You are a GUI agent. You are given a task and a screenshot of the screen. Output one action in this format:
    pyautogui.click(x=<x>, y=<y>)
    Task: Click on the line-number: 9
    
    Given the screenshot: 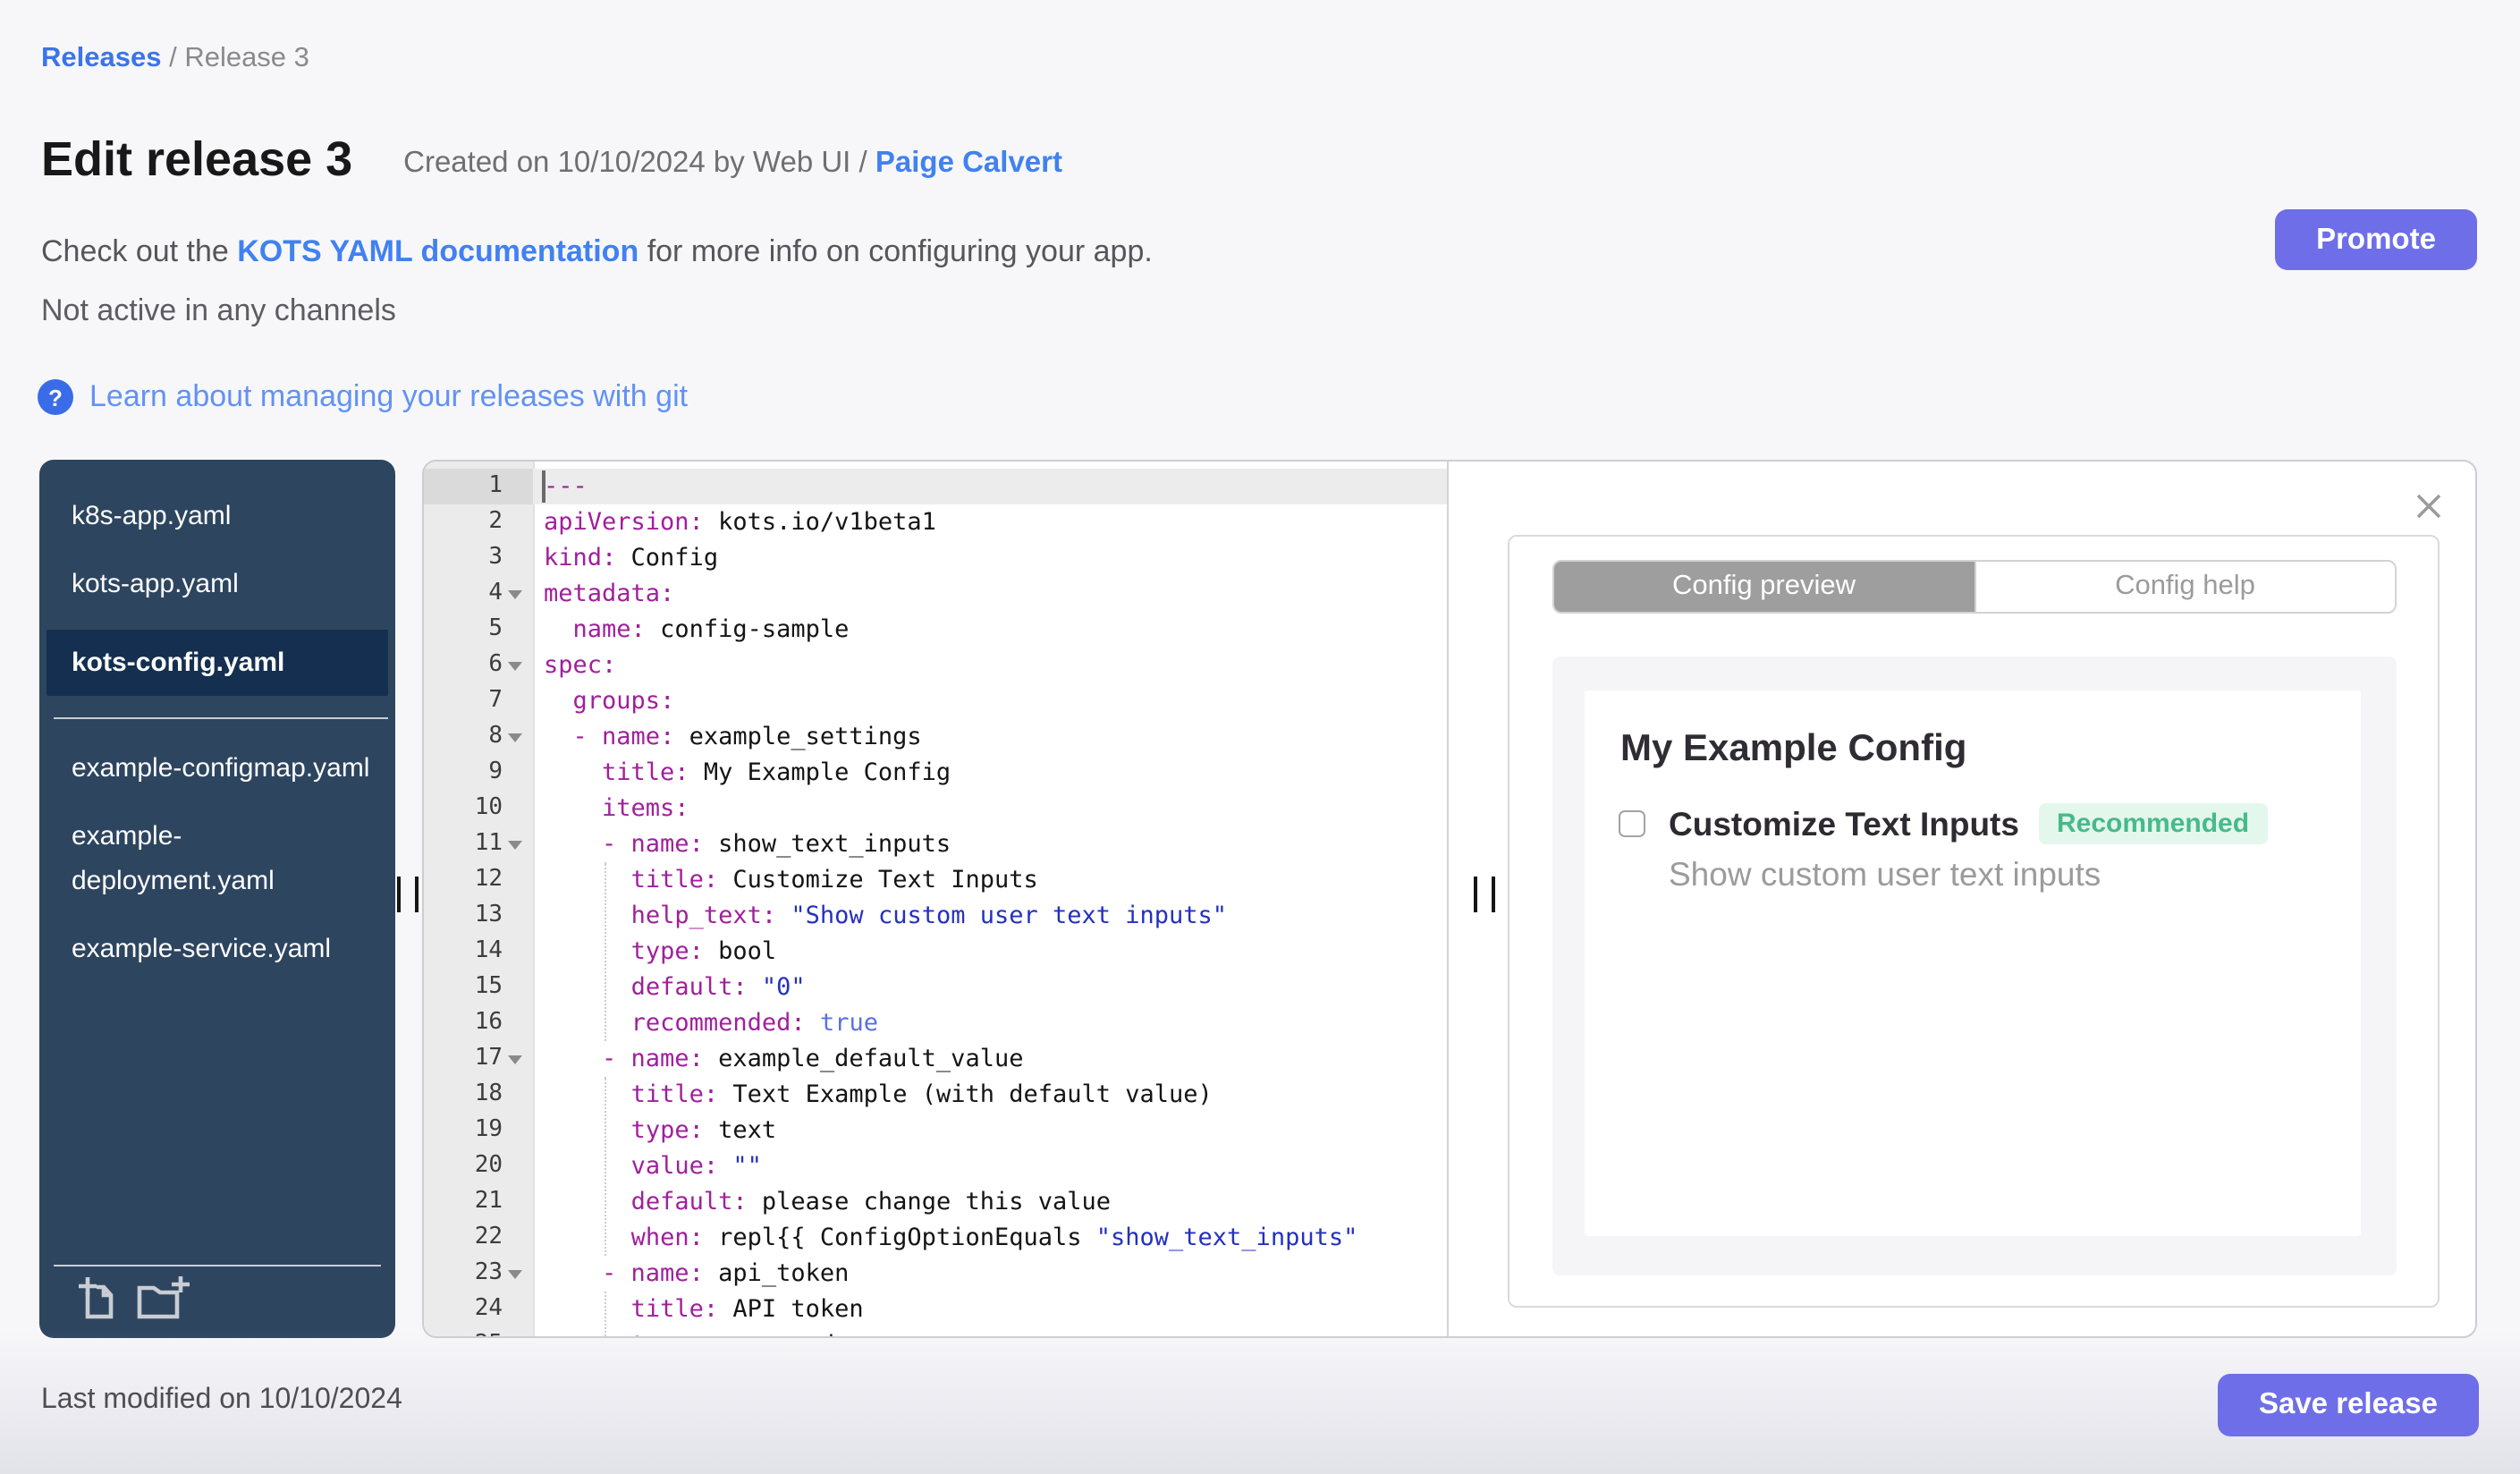 What is the action you would take?
    pyautogui.click(x=478, y=773)
    